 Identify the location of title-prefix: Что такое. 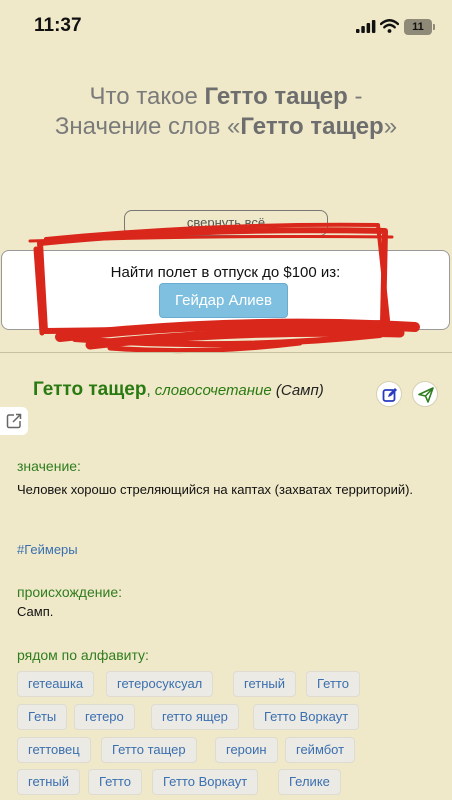
(147, 96).